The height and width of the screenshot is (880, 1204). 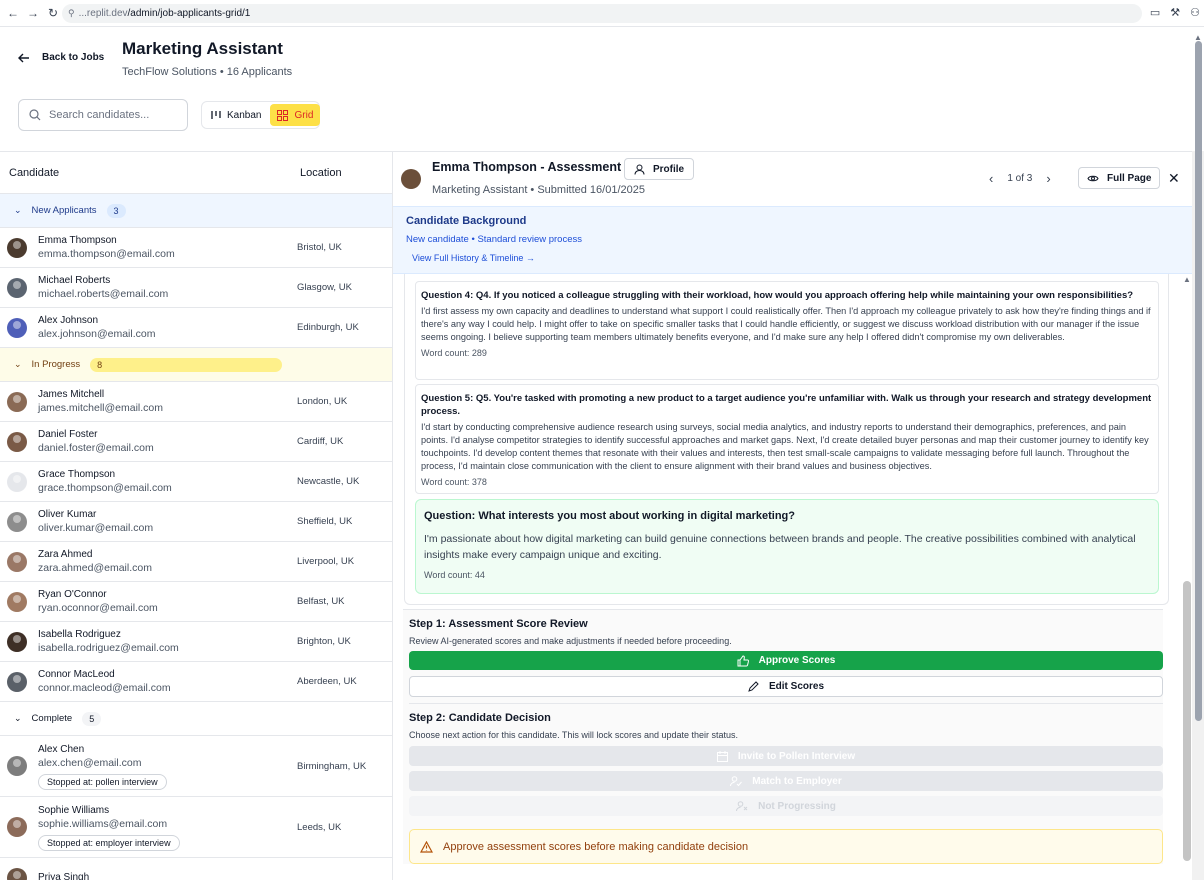 What do you see at coordinates (796, 686) in the screenshot?
I see `edit-scores-label: Edit Scores` at bounding box center [796, 686].